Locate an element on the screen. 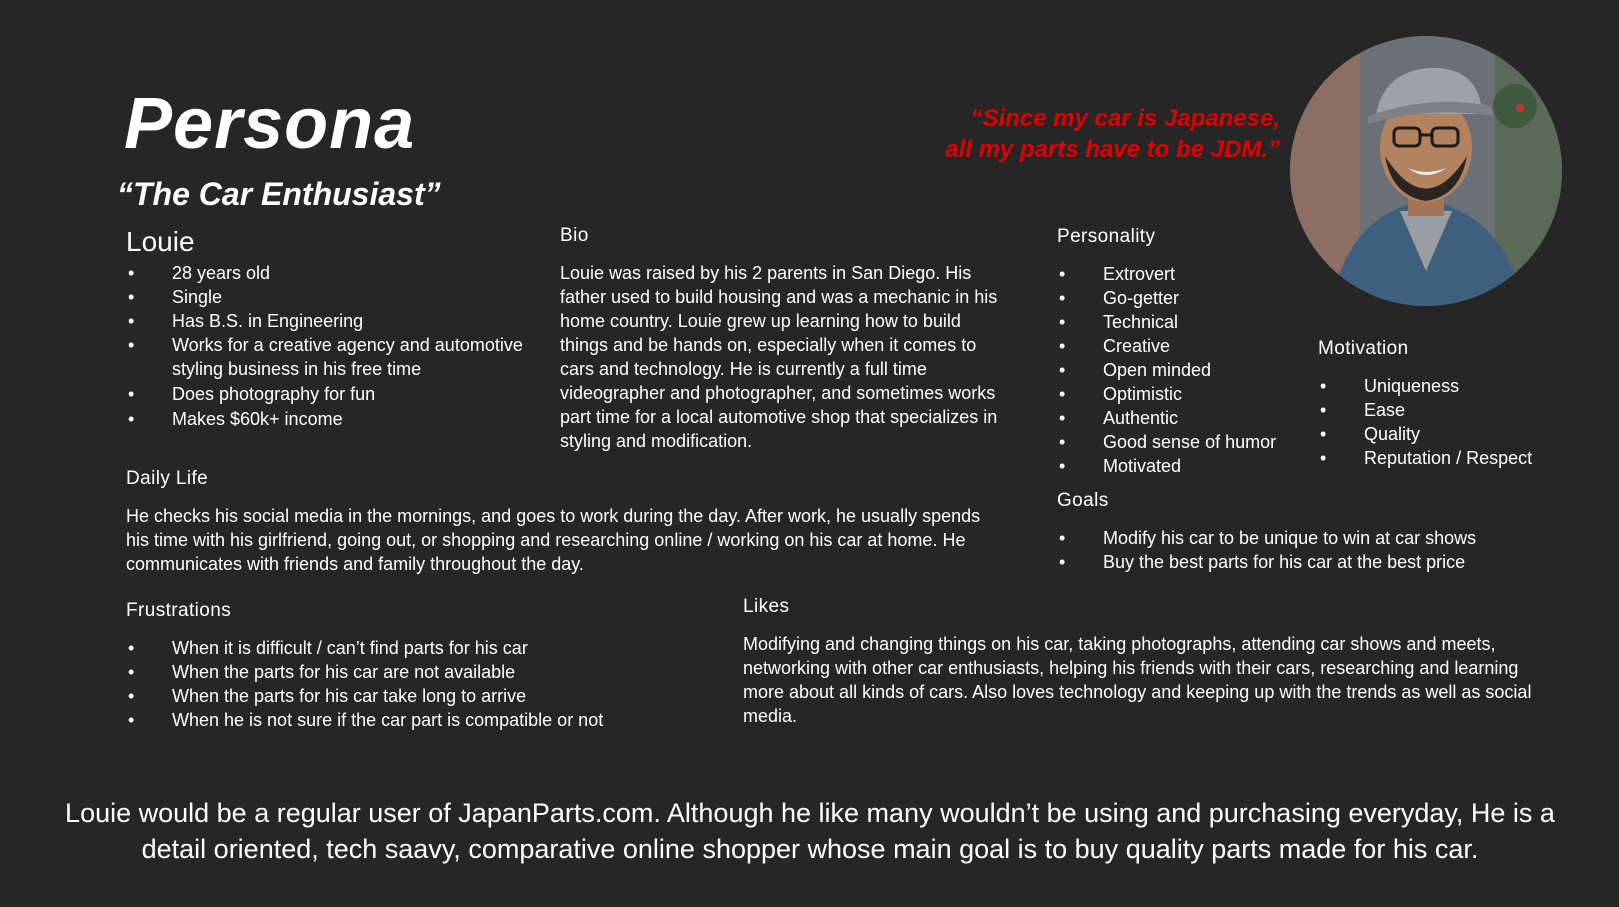 The height and width of the screenshot is (907, 1619). persona-subtitle: “The Car Enthusiast” is located at coordinates (279, 194).